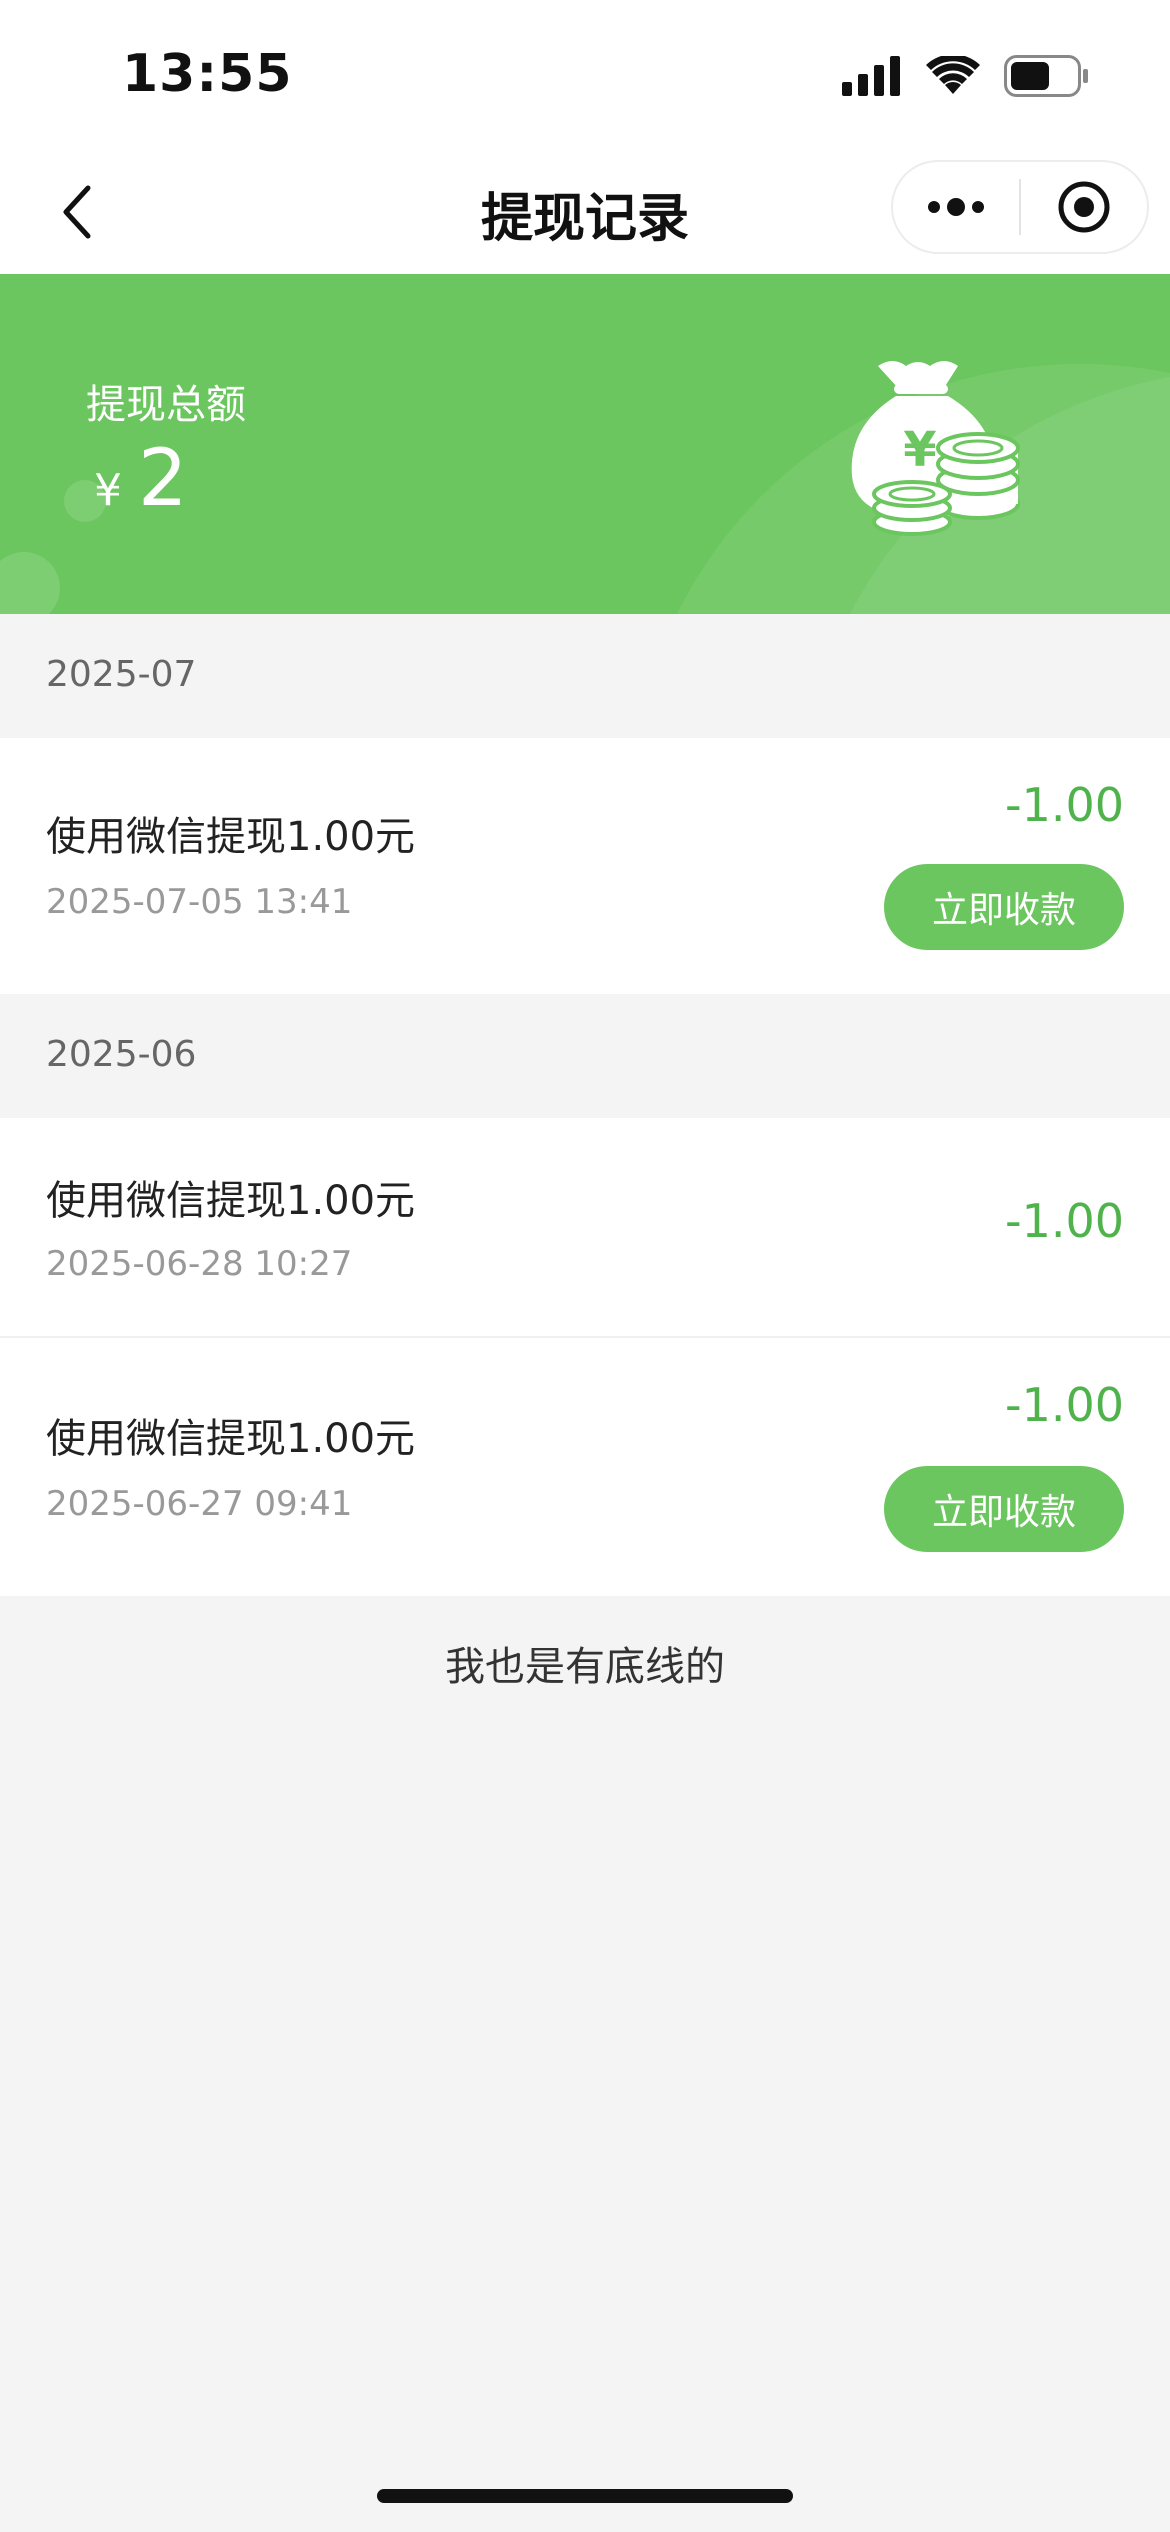  Describe the element at coordinates (166, 405) in the screenshot. I see `total-label: 提现总额` at that location.